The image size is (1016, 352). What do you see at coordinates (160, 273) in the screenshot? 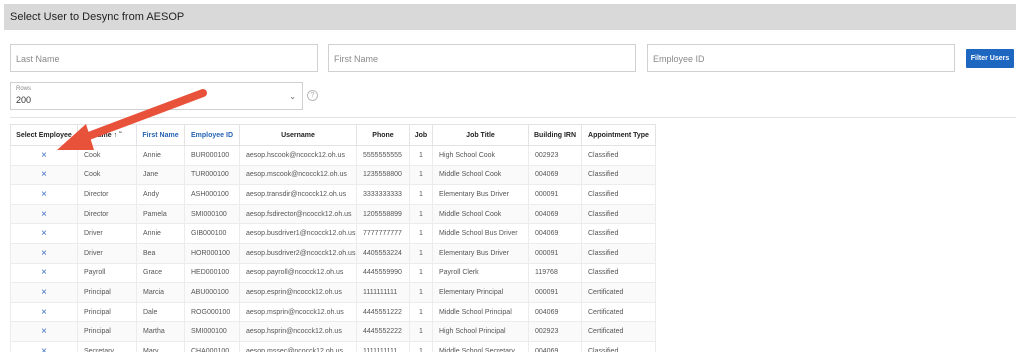
I see `cell-first-name: Grace` at bounding box center [160, 273].